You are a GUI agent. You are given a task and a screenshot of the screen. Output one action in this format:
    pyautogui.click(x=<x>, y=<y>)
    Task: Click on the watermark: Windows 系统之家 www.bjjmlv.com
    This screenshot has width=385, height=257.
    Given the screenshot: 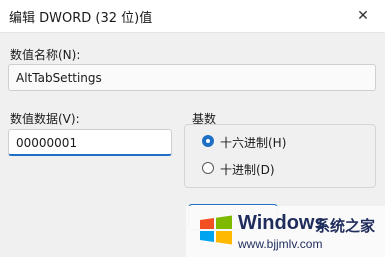 What is the action you would take?
    pyautogui.click(x=285, y=231)
    